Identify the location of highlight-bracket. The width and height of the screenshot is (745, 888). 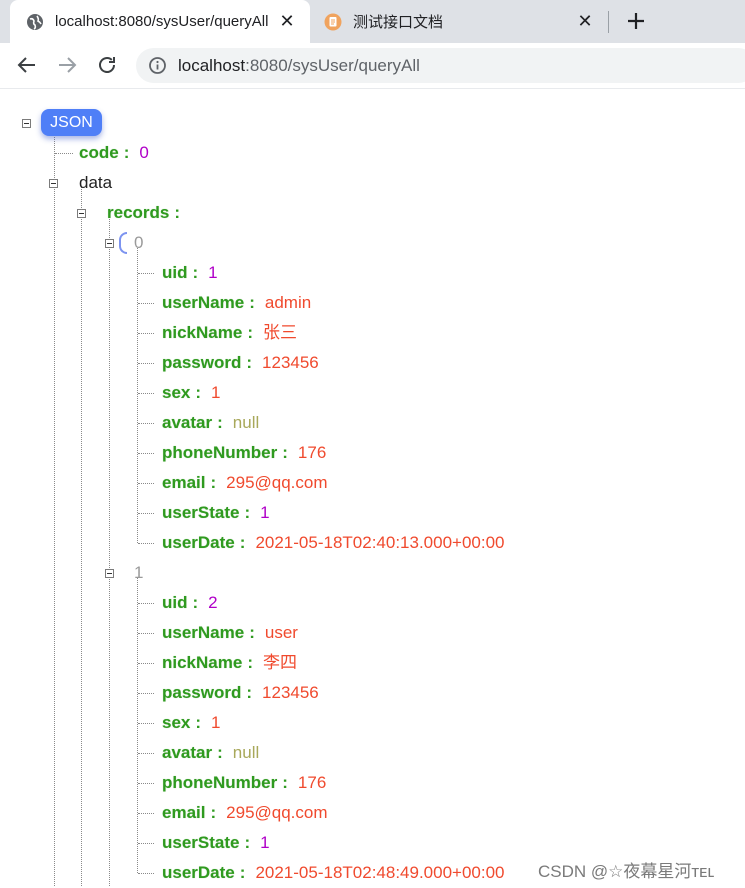
(123, 243).